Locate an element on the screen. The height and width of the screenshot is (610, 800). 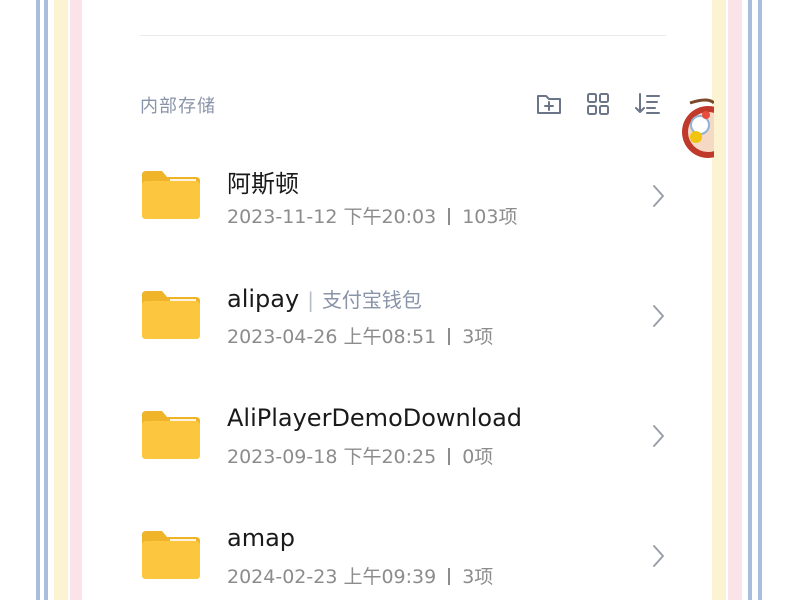
folder-name: alipay | 支付宝钱包 is located at coordinates (324, 298).